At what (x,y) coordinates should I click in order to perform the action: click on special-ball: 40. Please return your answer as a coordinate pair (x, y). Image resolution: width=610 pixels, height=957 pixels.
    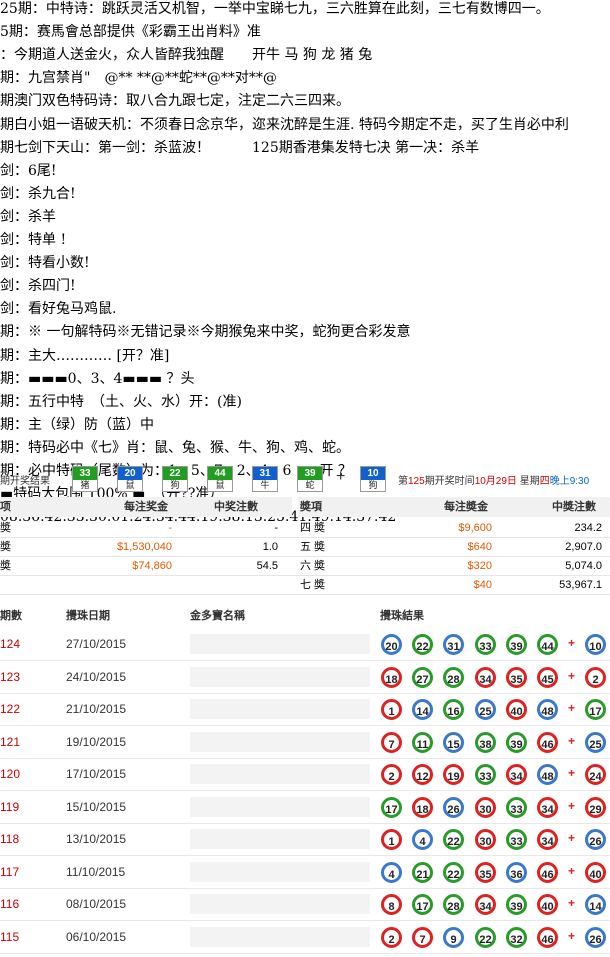
    Looking at the image, I should click on (595, 872).